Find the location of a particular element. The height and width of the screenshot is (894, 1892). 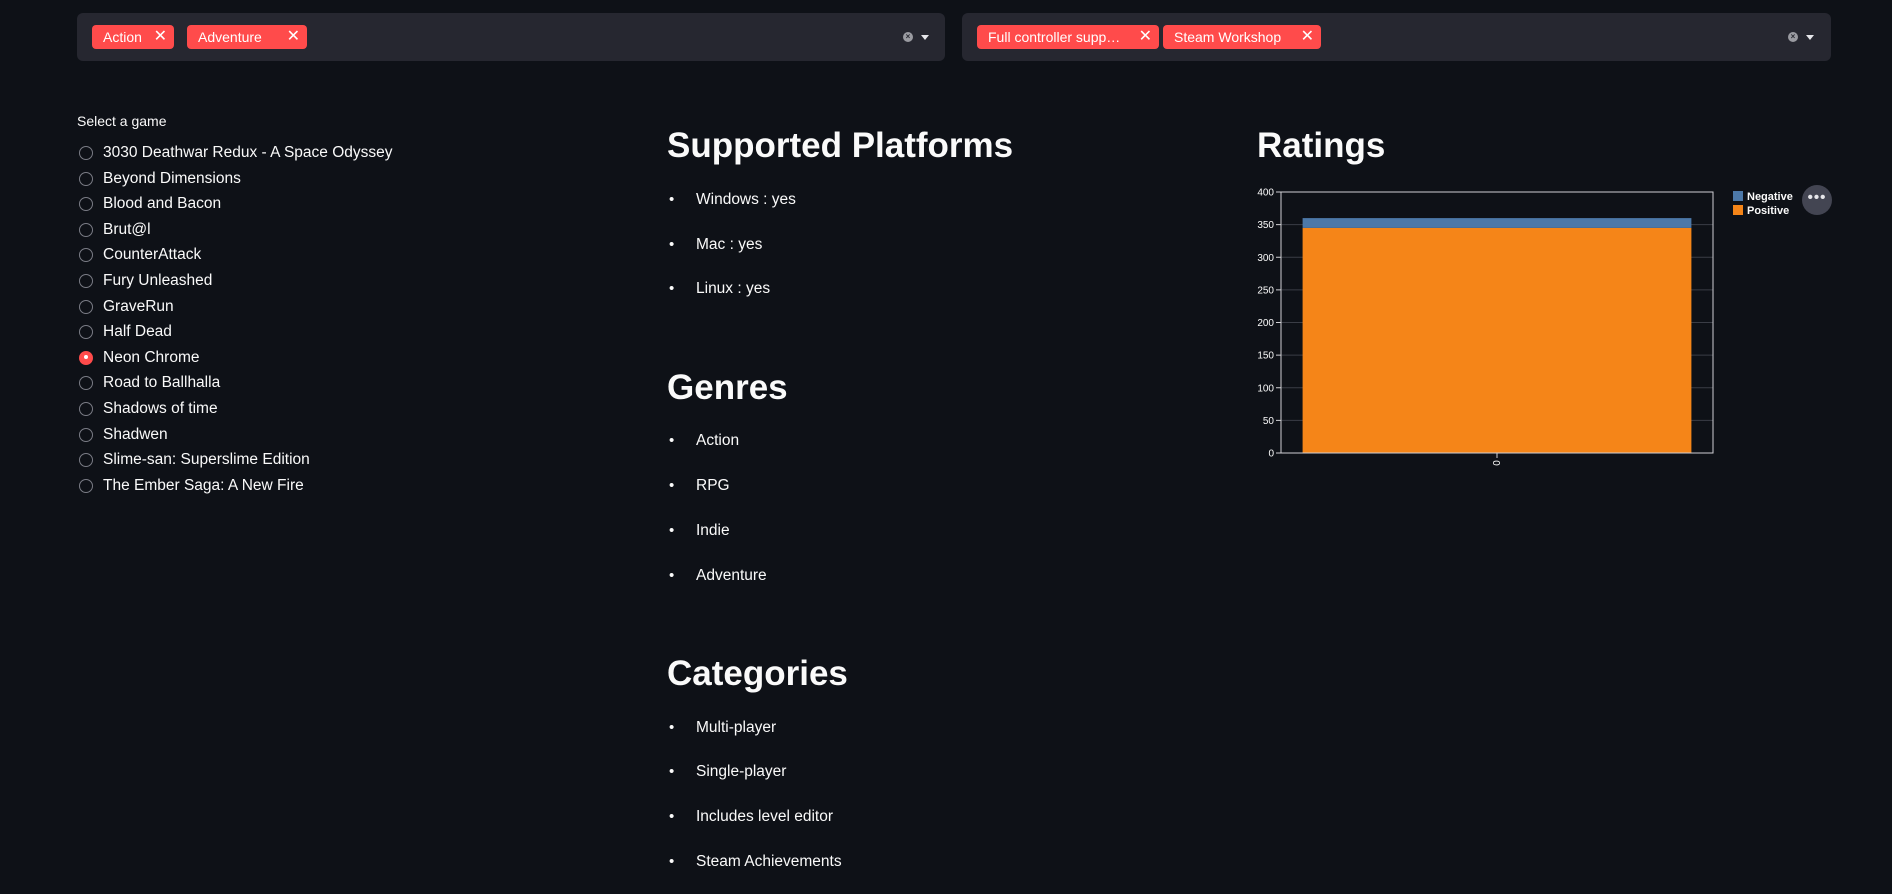

game-select-label: Select a game is located at coordinates (122, 121).